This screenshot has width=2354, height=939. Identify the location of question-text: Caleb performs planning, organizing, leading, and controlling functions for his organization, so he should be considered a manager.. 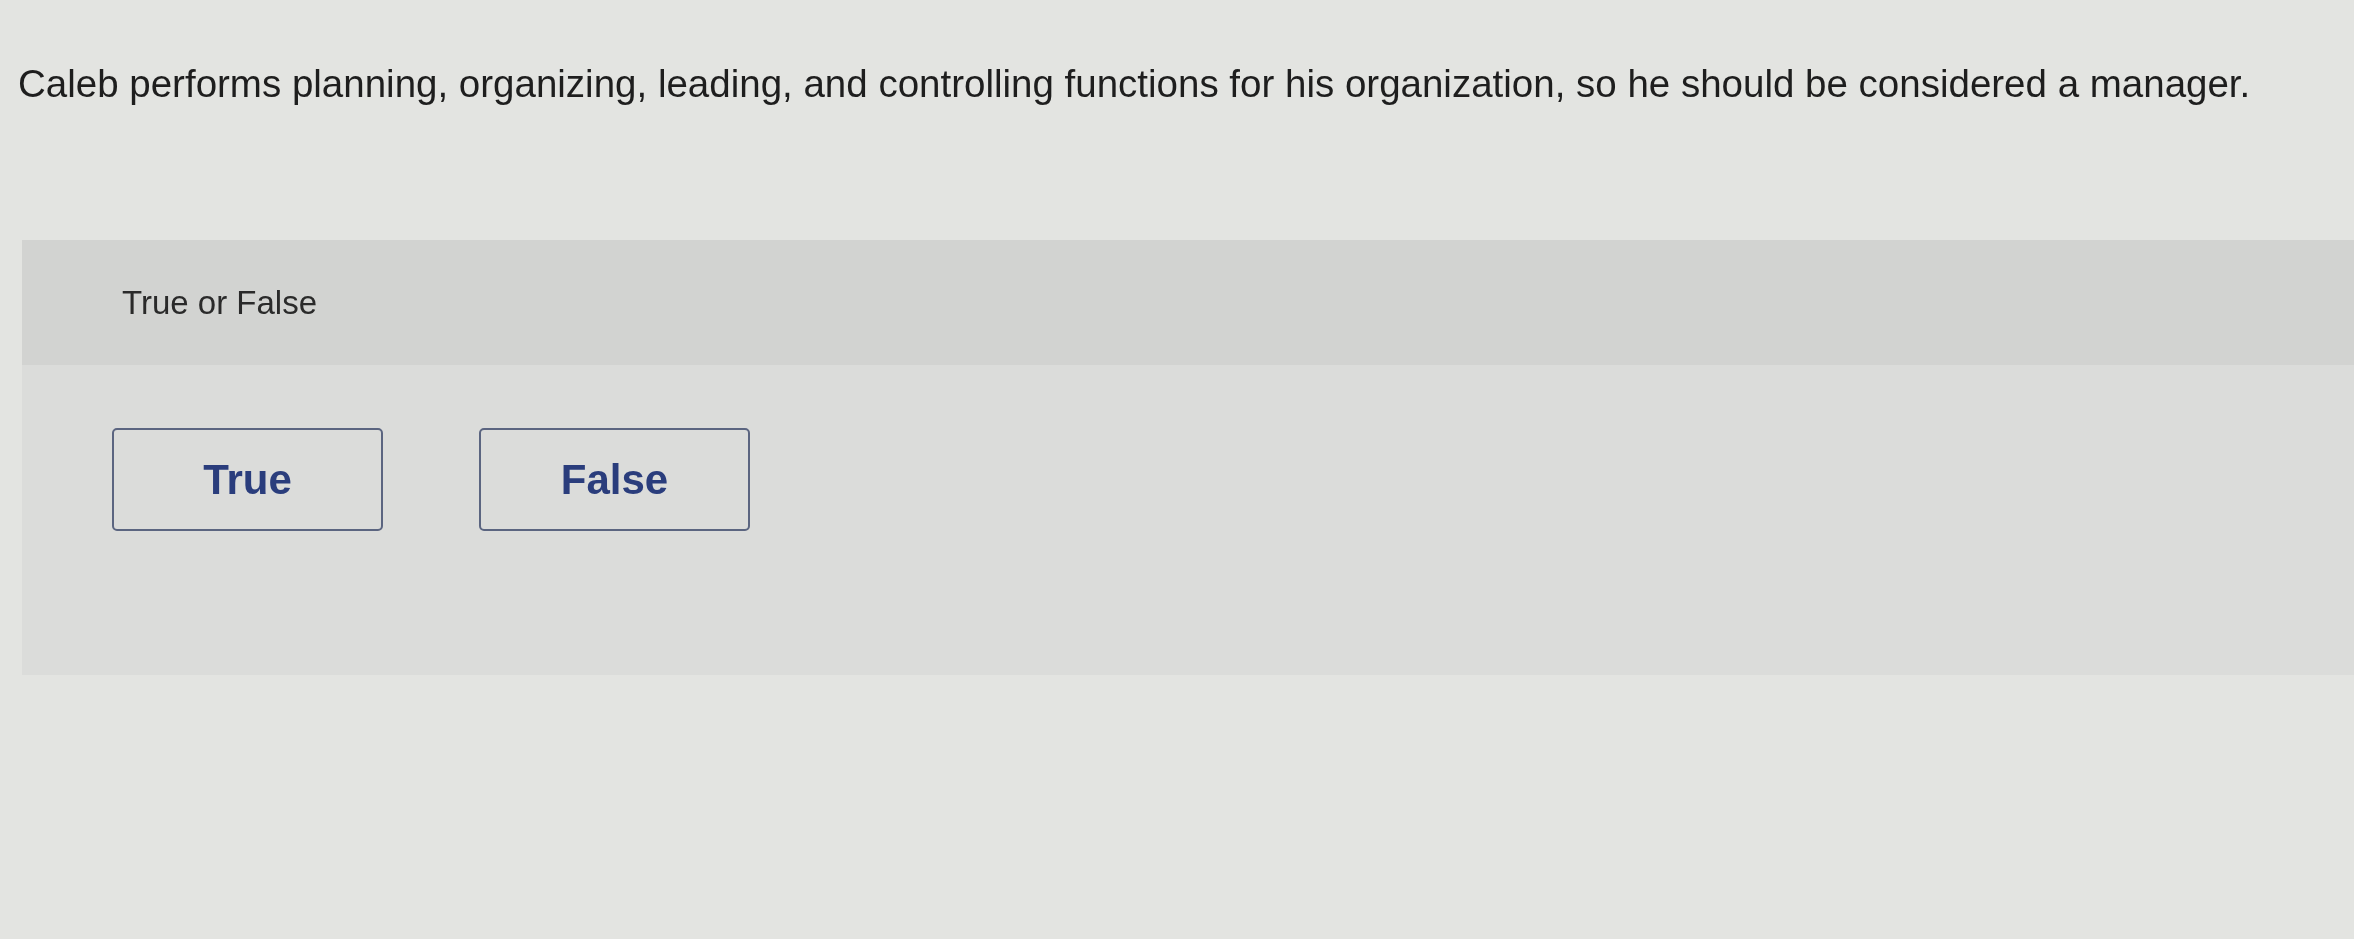
(1134, 84).